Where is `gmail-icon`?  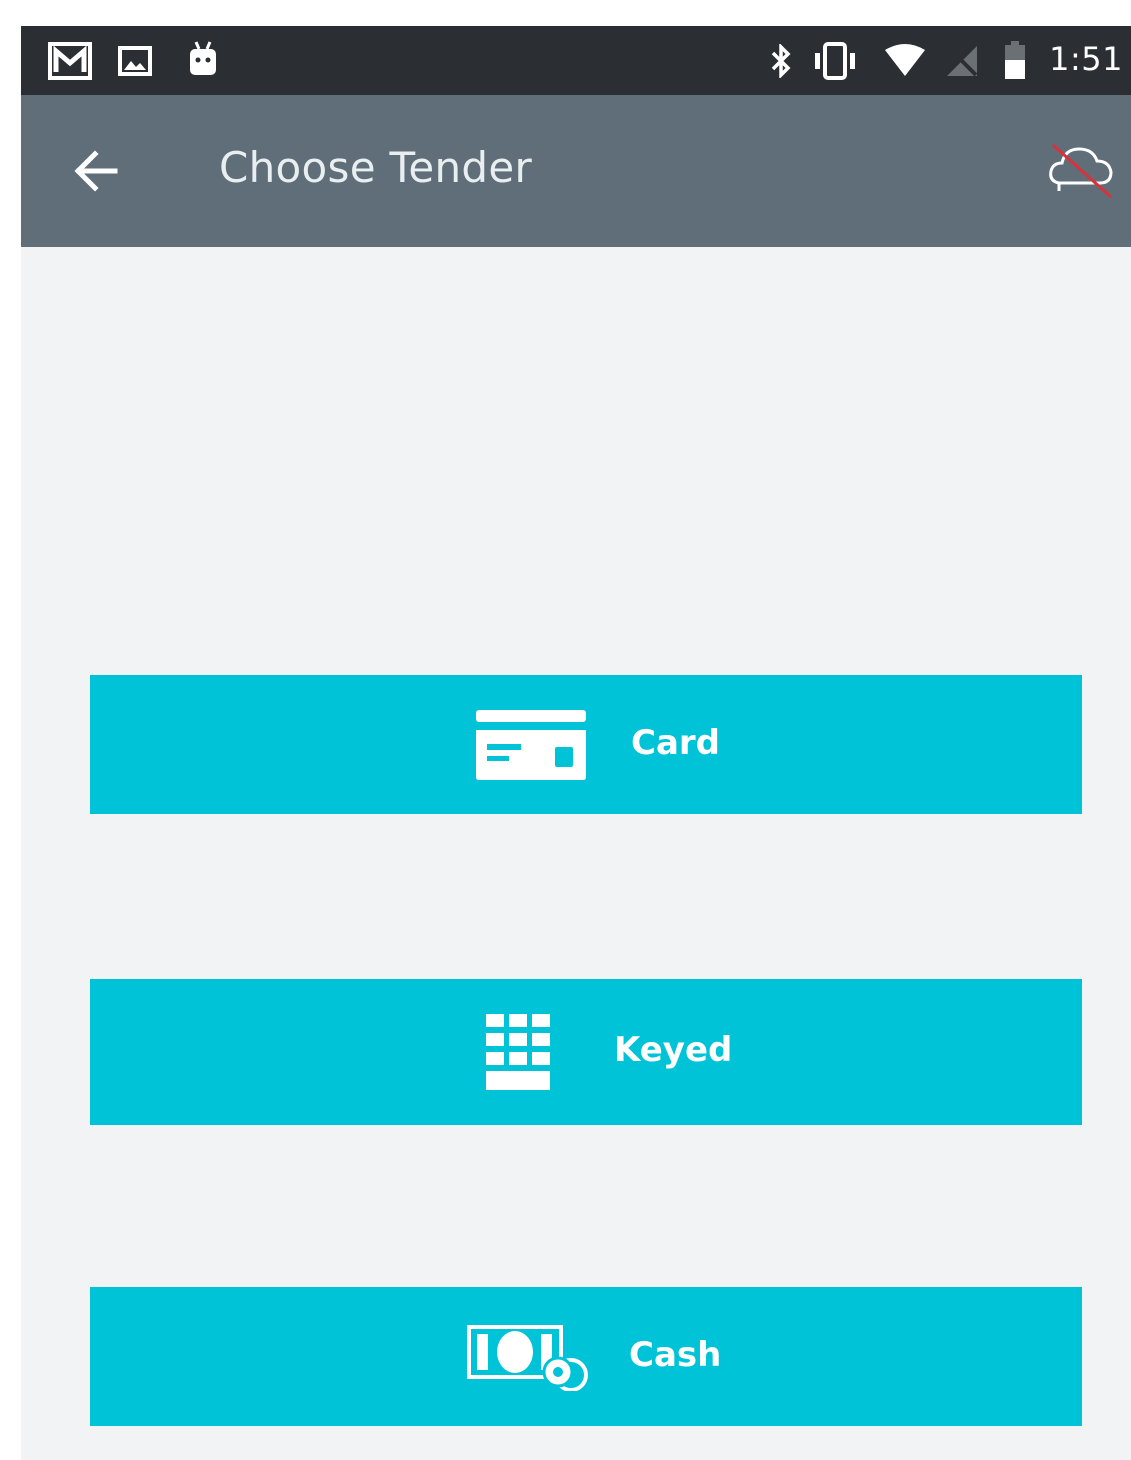 gmail-icon is located at coordinates (70, 61).